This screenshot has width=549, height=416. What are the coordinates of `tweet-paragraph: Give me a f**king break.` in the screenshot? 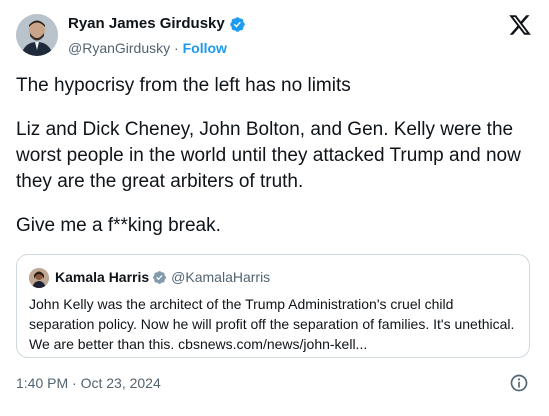 It's located at (118, 225).